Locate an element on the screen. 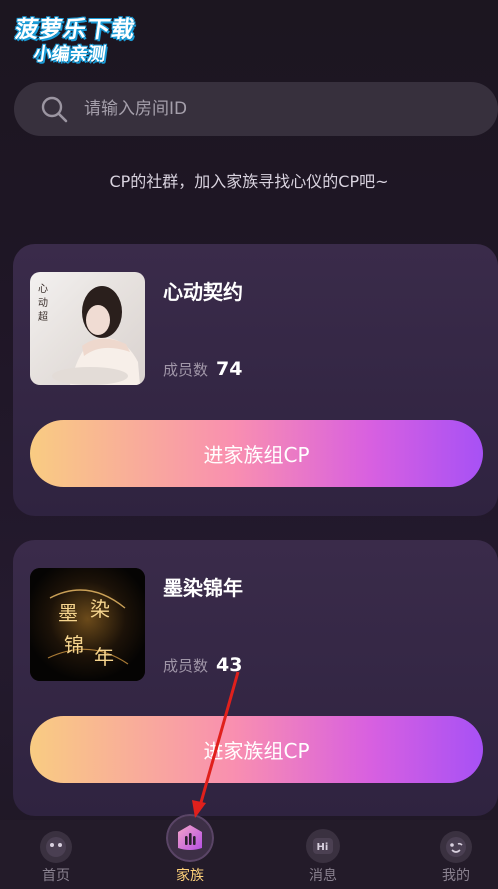  tab-messages: Hi 消息 is located at coordinates (323, 854).